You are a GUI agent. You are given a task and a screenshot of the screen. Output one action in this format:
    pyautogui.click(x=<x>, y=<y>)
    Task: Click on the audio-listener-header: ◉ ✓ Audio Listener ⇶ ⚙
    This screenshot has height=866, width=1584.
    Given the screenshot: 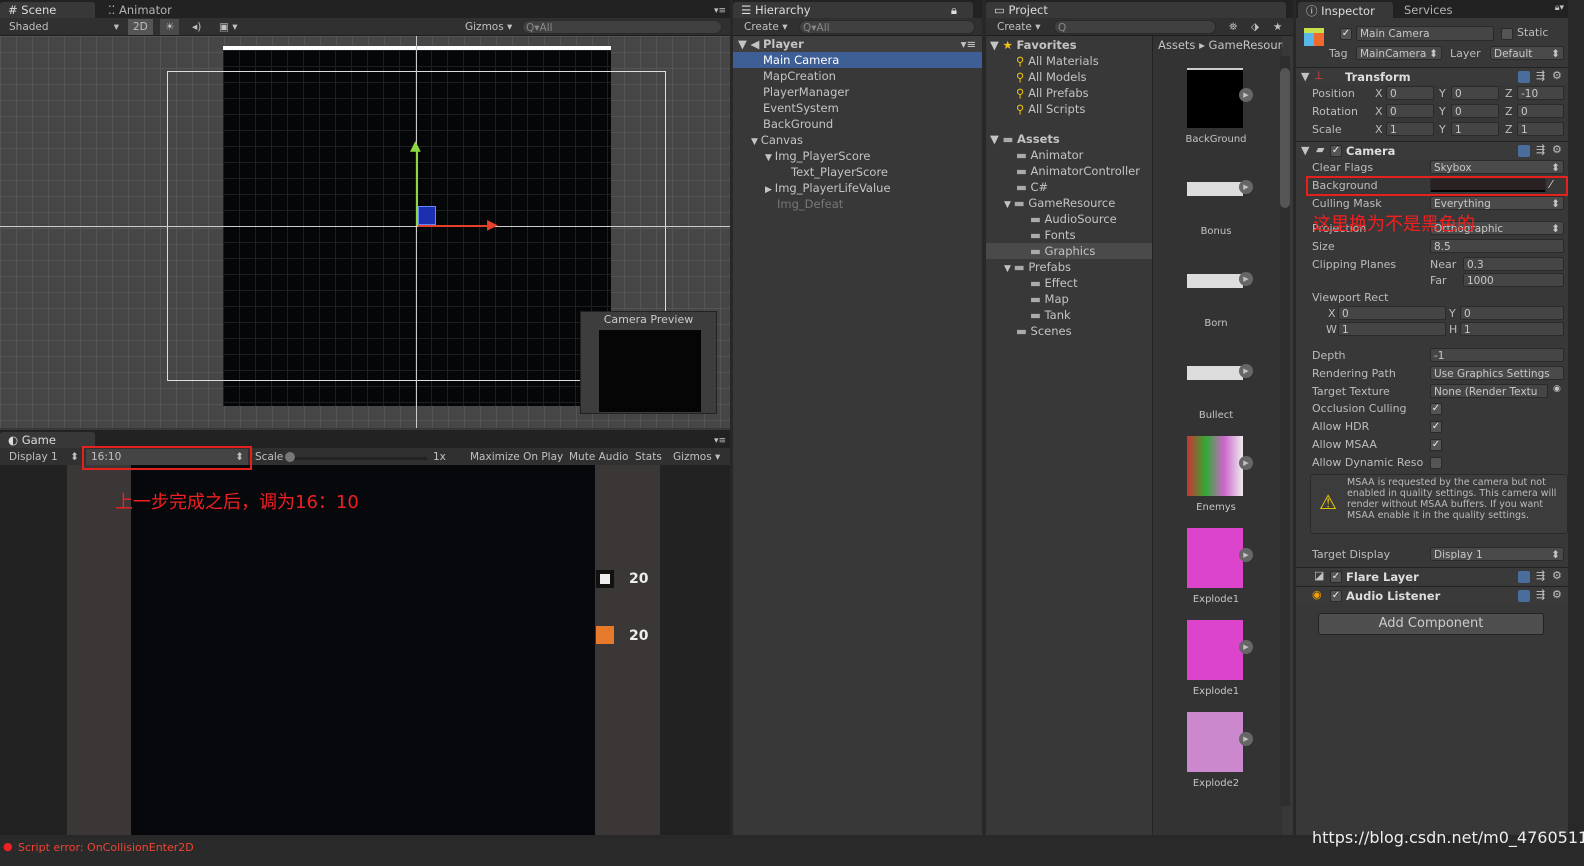 What is the action you would take?
    pyautogui.click(x=1432, y=595)
    